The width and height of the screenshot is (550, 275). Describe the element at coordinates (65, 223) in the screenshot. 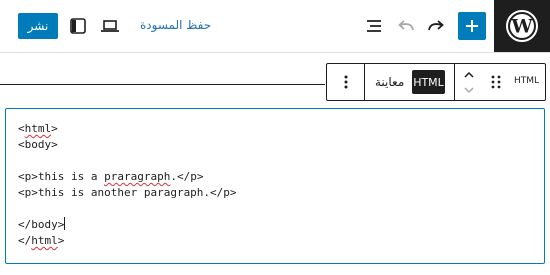

I see `text-caret` at that location.